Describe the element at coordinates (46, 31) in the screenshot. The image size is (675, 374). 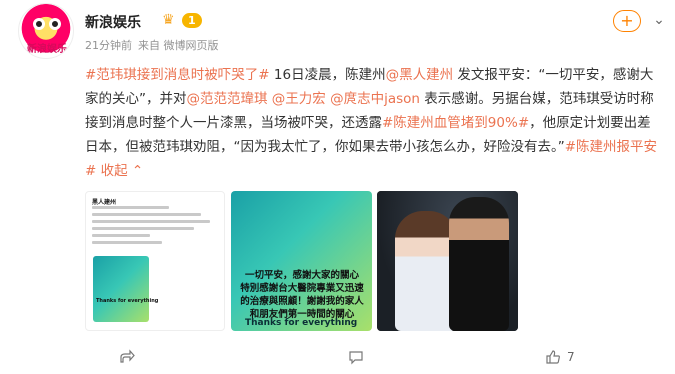
I see `user-avatar: 新浪娱乐` at that location.